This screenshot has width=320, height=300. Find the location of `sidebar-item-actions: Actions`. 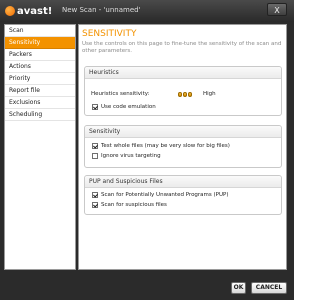

sidebar-item-actions: Actions is located at coordinates (40, 67).